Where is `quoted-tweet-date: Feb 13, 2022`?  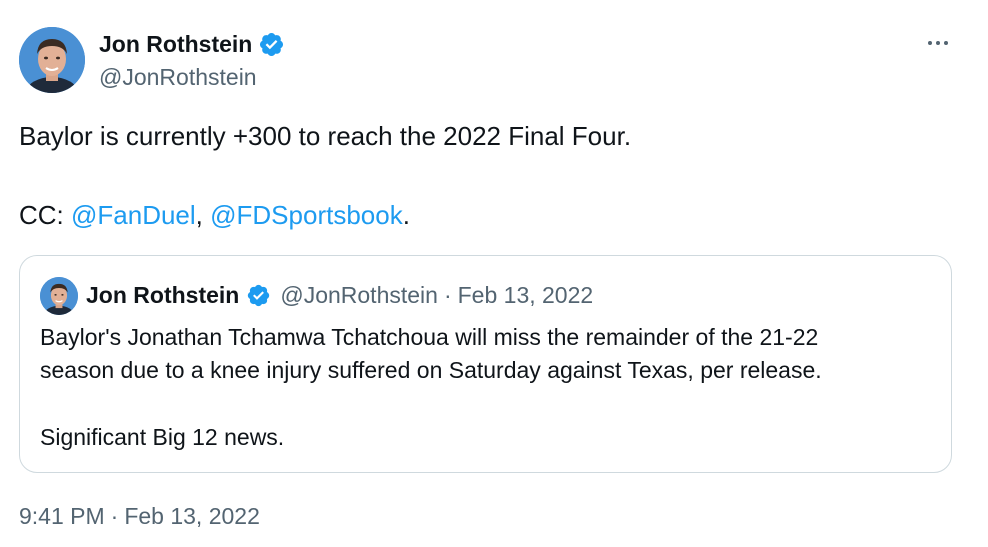
quoted-tweet-date: Feb 13, 2022 is located at coordinates (526, 295).